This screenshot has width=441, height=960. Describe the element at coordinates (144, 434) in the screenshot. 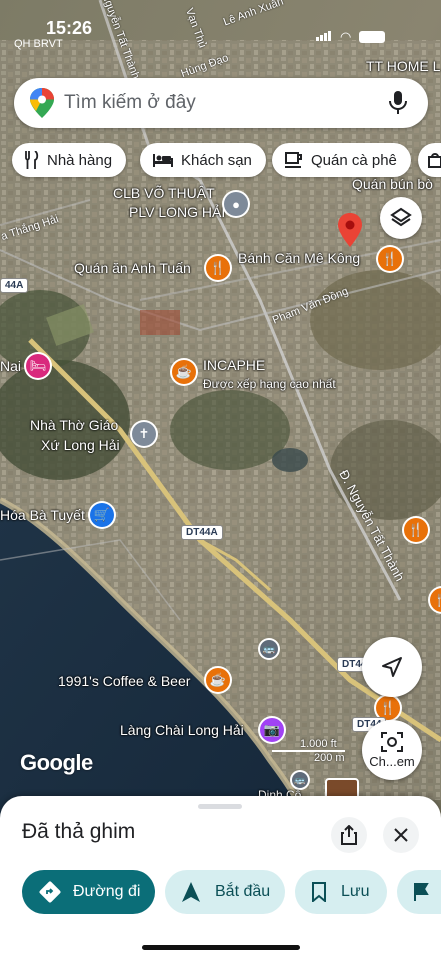

I see `church-icon: ✝` at that location.